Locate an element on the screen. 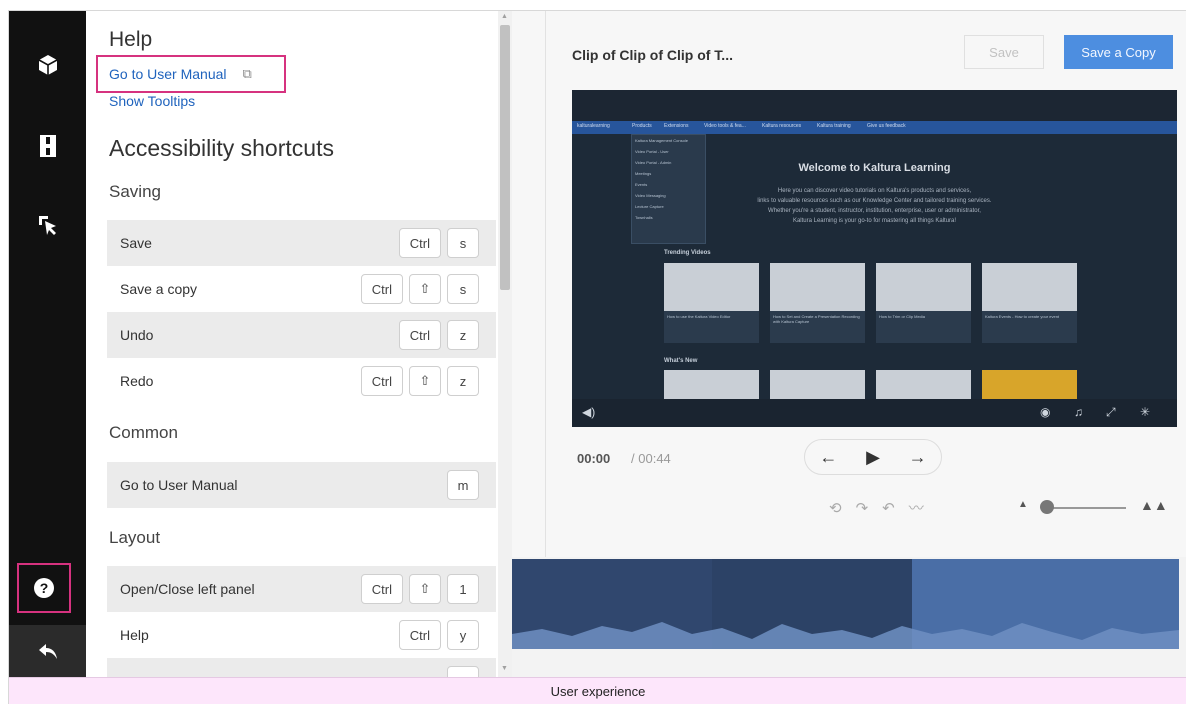  time-total: / 00:44 is located at coordinates (651, 458).